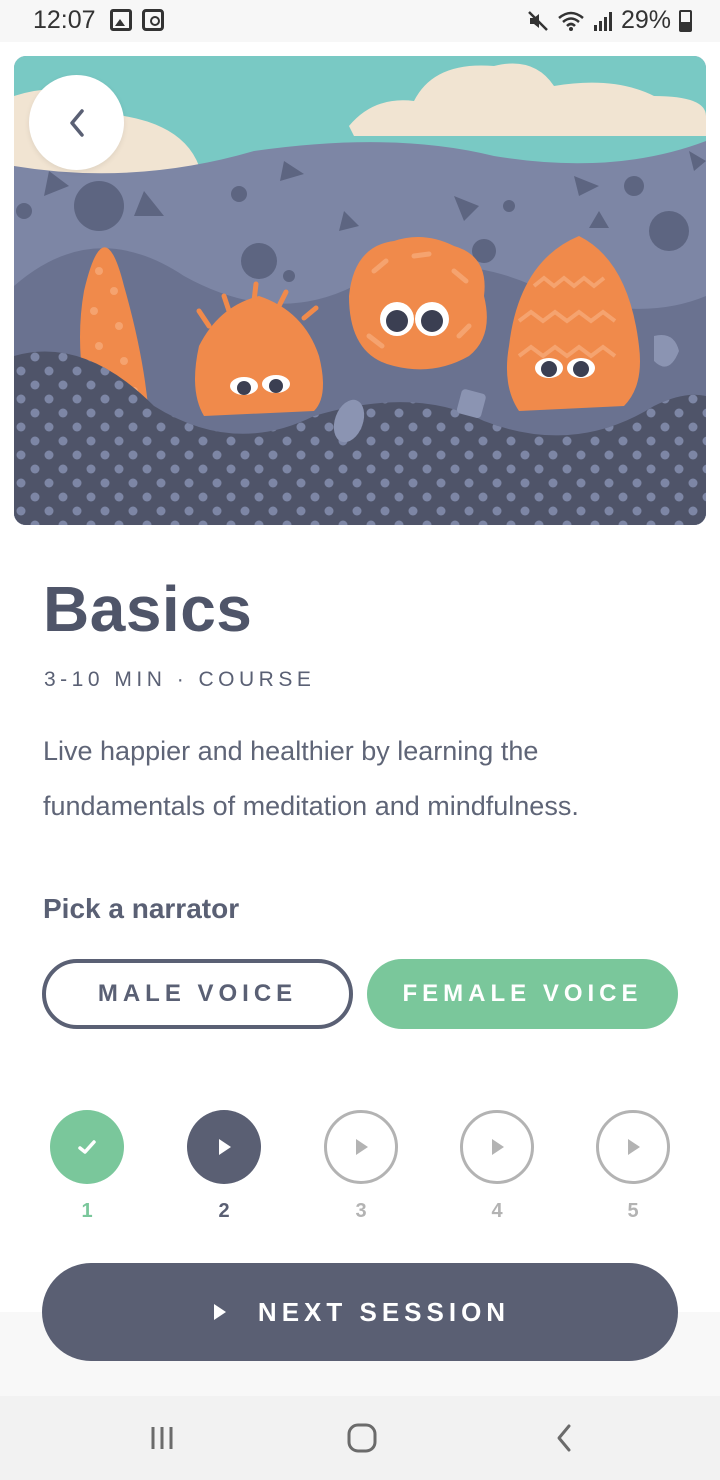  I want to click on status-bar: 12:07 29%, so click(360, 21).